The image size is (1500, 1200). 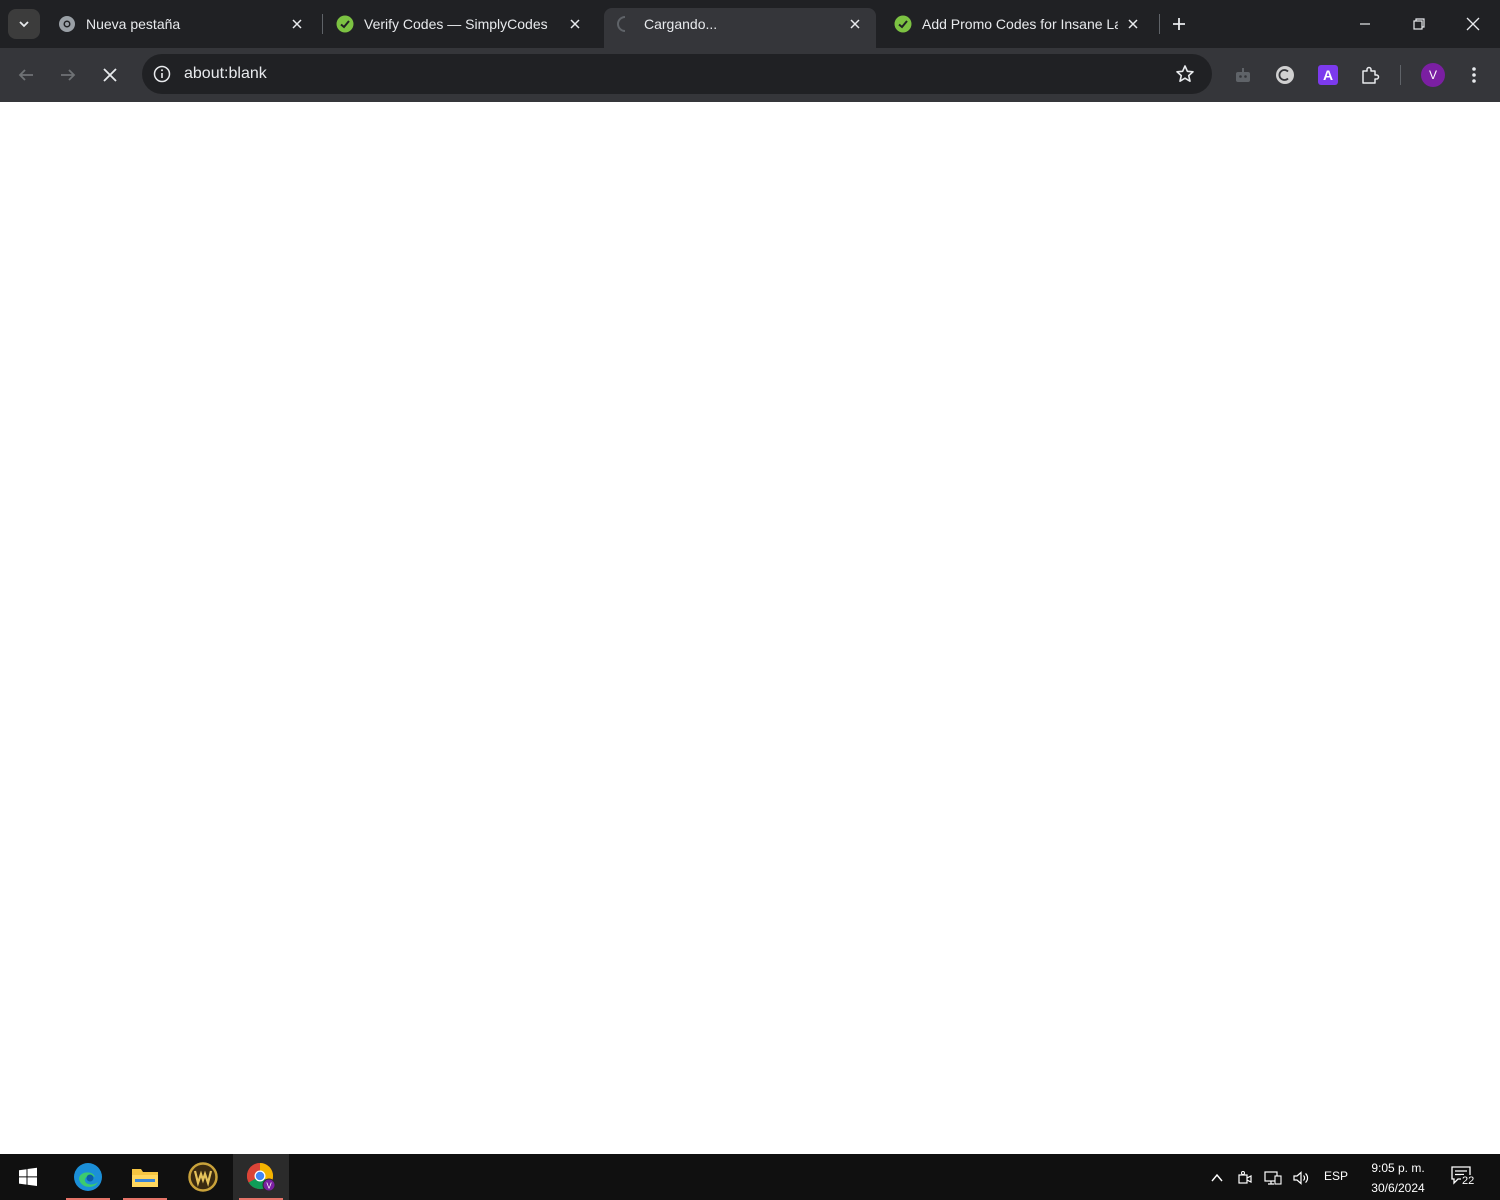 I want to click on chrome-icon: V, so click(x=261, y=1177).